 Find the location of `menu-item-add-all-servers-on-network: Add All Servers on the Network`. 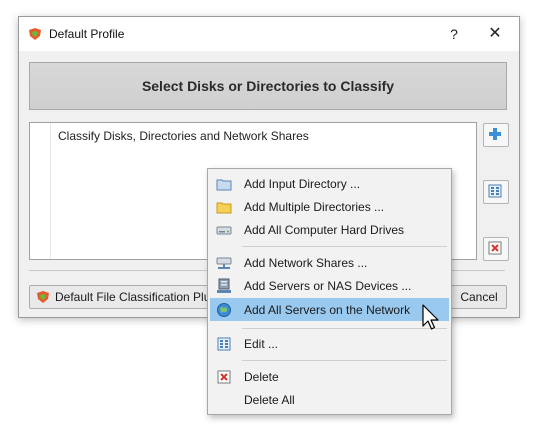

menu-item-add-all-servers-on-network: Add All Servers on the Network is located at coordinates (329, 309).